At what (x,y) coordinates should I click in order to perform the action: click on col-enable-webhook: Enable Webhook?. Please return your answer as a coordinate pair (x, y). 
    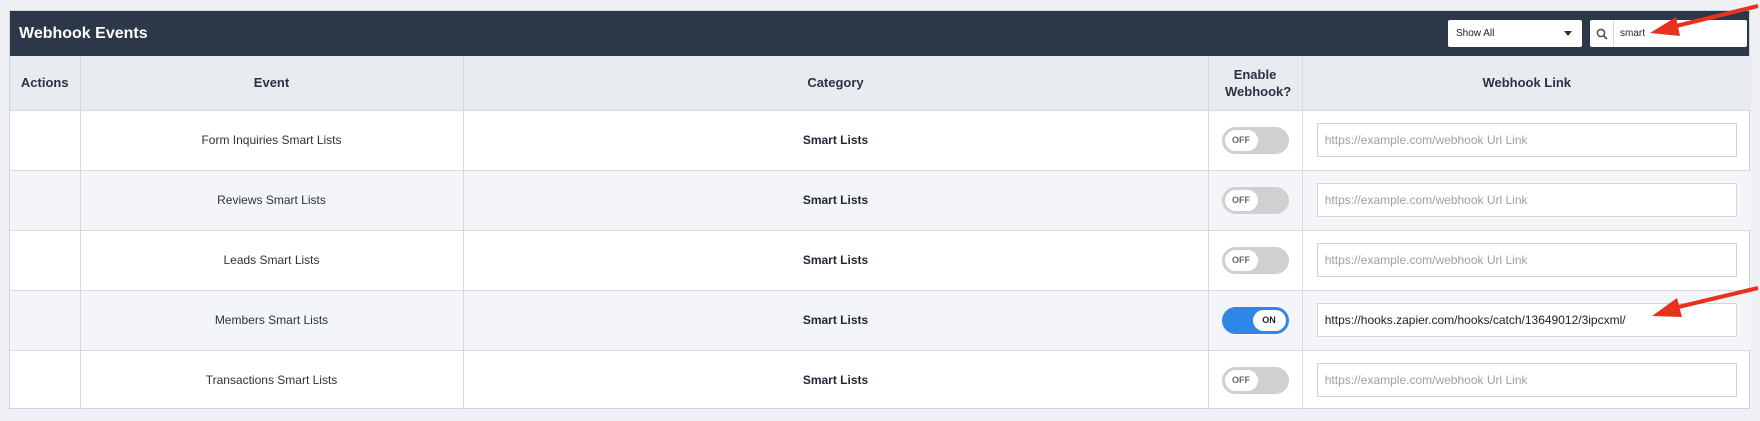
    Looking at the image, I should click on (1255, 83).